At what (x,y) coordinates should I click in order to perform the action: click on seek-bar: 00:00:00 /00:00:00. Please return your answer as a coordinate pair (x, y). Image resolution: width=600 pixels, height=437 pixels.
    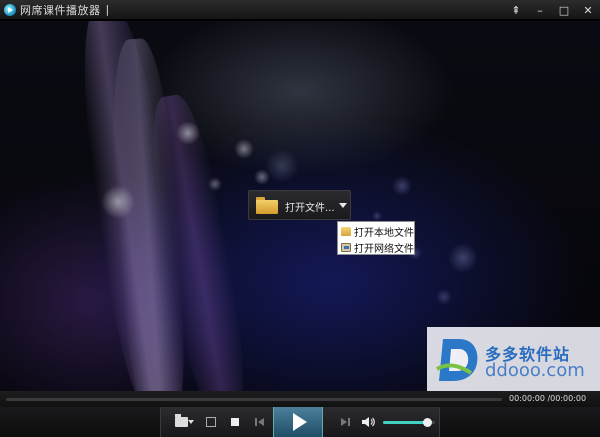
    Looking at the image, I should click on (300, 399).